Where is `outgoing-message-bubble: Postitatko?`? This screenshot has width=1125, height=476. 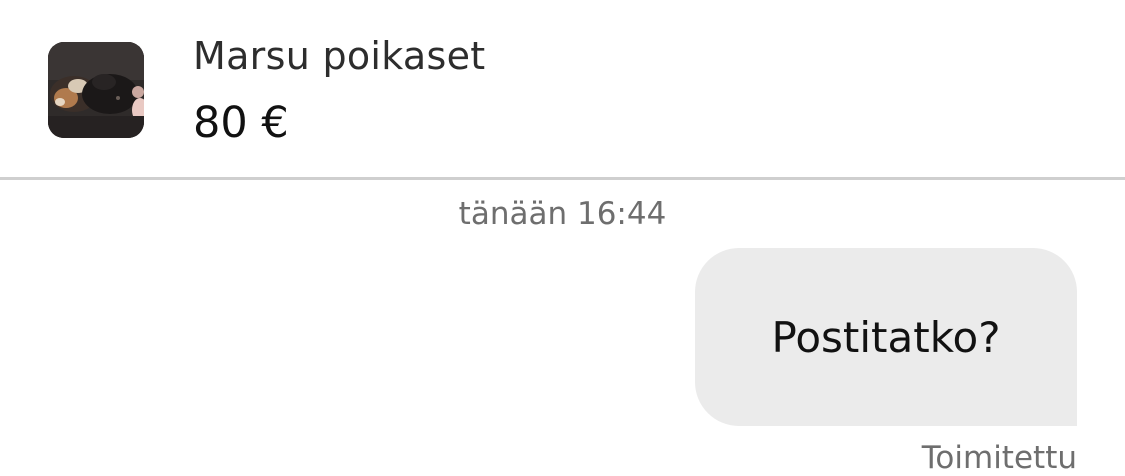 outgoing-message-bubble: Postitatko? is located at coordinates (886, 337).